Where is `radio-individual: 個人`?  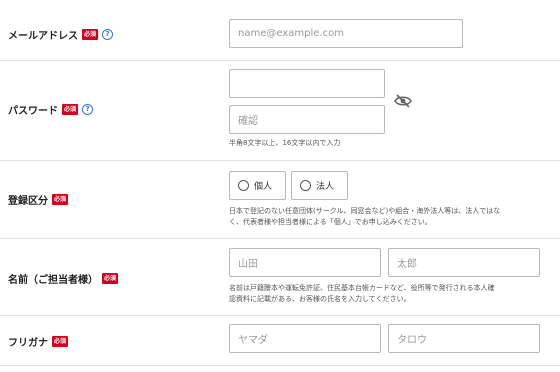 radio-individual: 個人 is located at coordinates (257, 185).